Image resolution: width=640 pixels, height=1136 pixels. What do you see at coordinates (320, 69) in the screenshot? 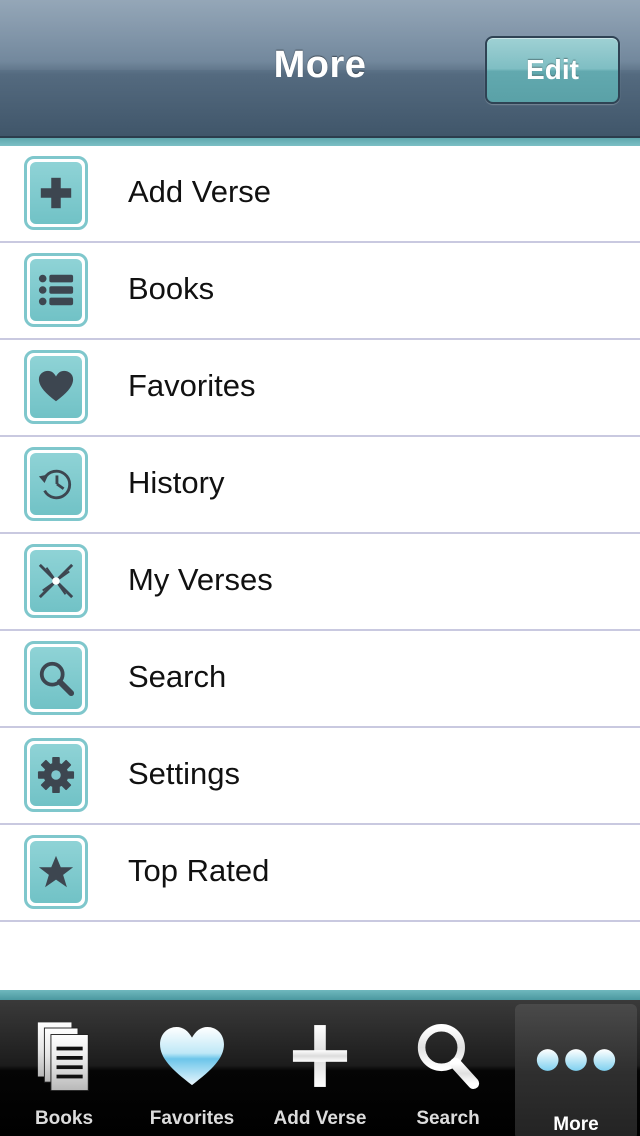
I see `navigation-bar: More Edit` at bounding box center [320, 69].